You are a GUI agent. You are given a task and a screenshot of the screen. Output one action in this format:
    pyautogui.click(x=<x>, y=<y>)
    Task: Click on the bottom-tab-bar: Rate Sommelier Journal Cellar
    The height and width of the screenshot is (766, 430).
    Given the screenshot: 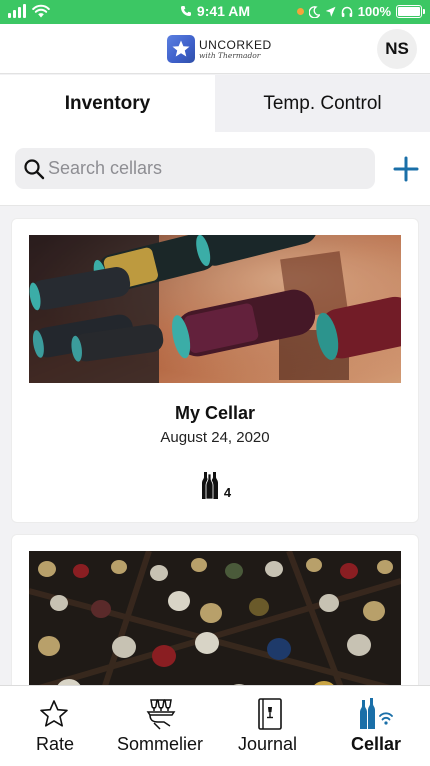 What is the action you would take?
    pyautogui.click(x=215, y=725)
    